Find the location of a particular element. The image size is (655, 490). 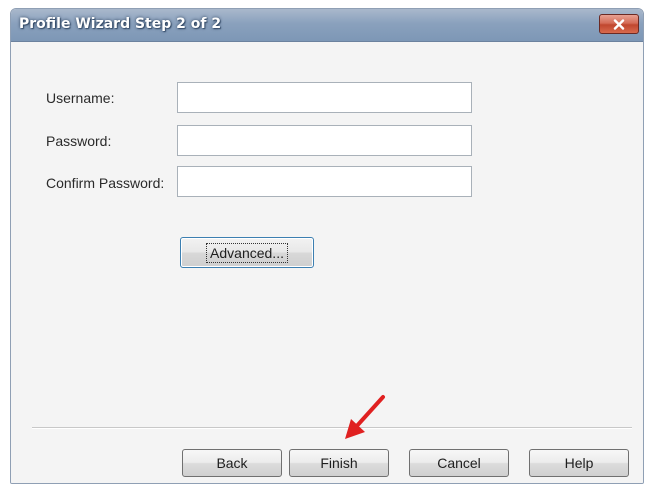

help-button: Help is located at coordinates (579, 463).